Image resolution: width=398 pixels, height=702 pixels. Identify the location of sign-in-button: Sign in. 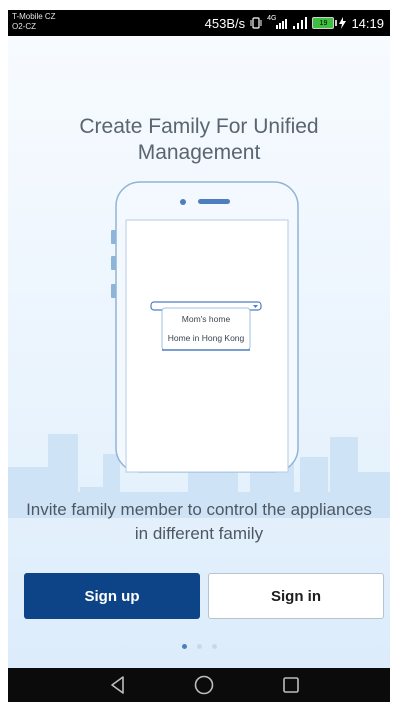
(296, 596).